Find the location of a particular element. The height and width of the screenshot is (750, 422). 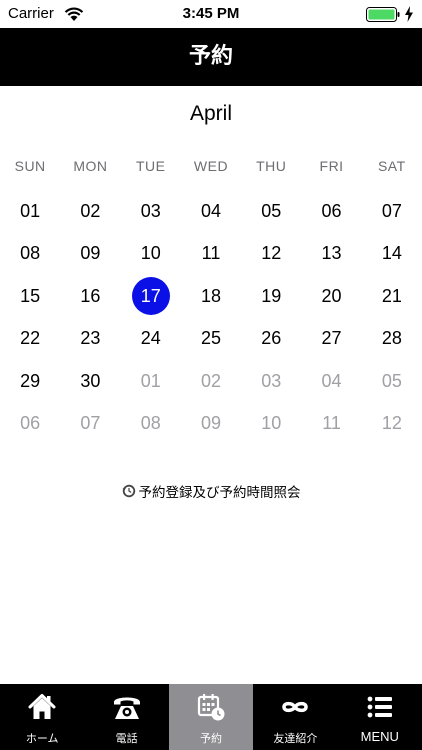

calendar-day-number: 08 is located at coordinates (150, 423).